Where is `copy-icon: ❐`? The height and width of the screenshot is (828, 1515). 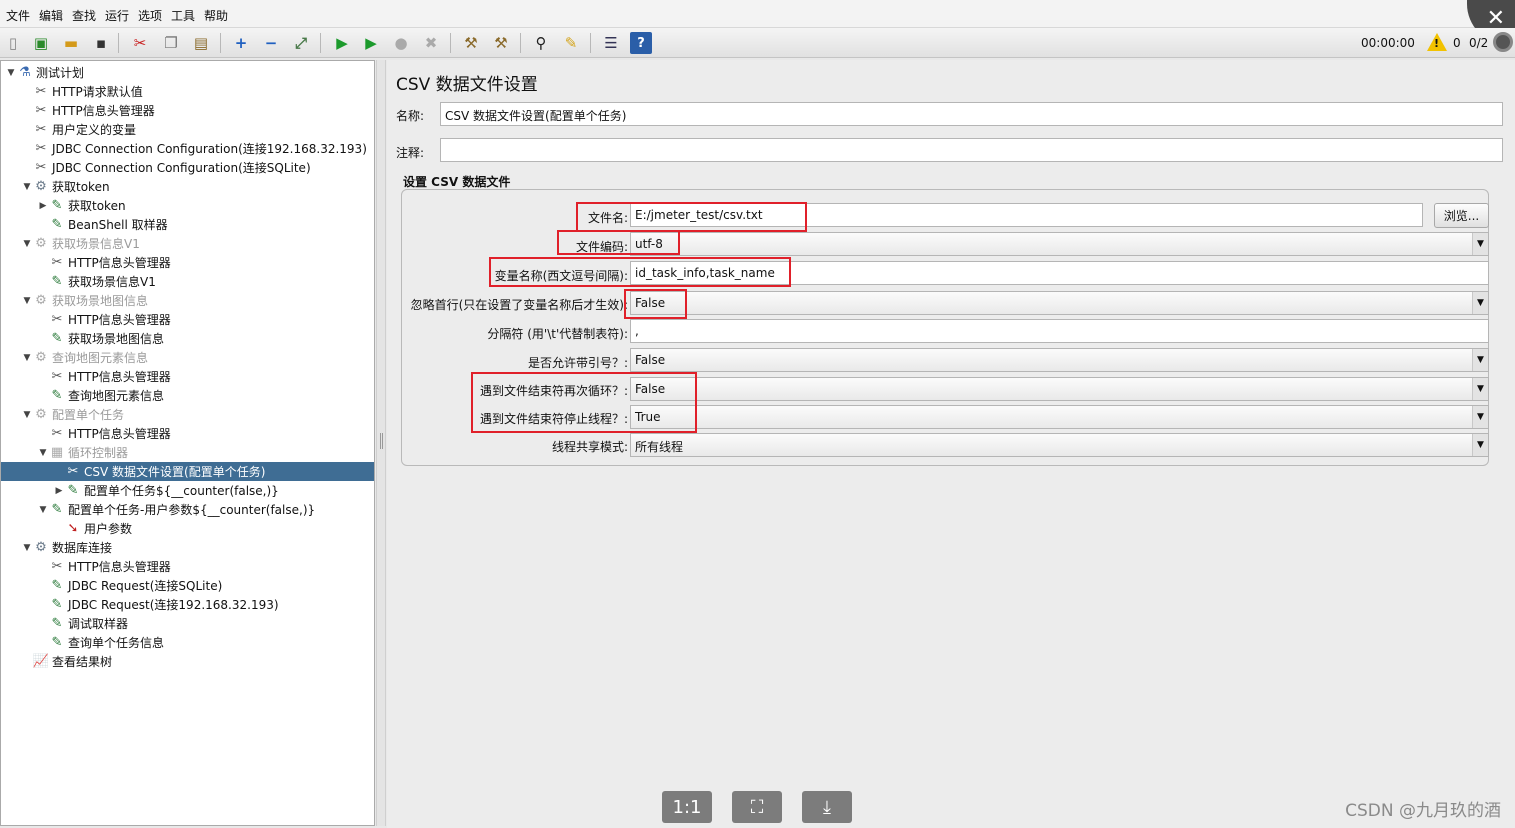 copy-icon: ❐ is located at coordinates (171, 43).